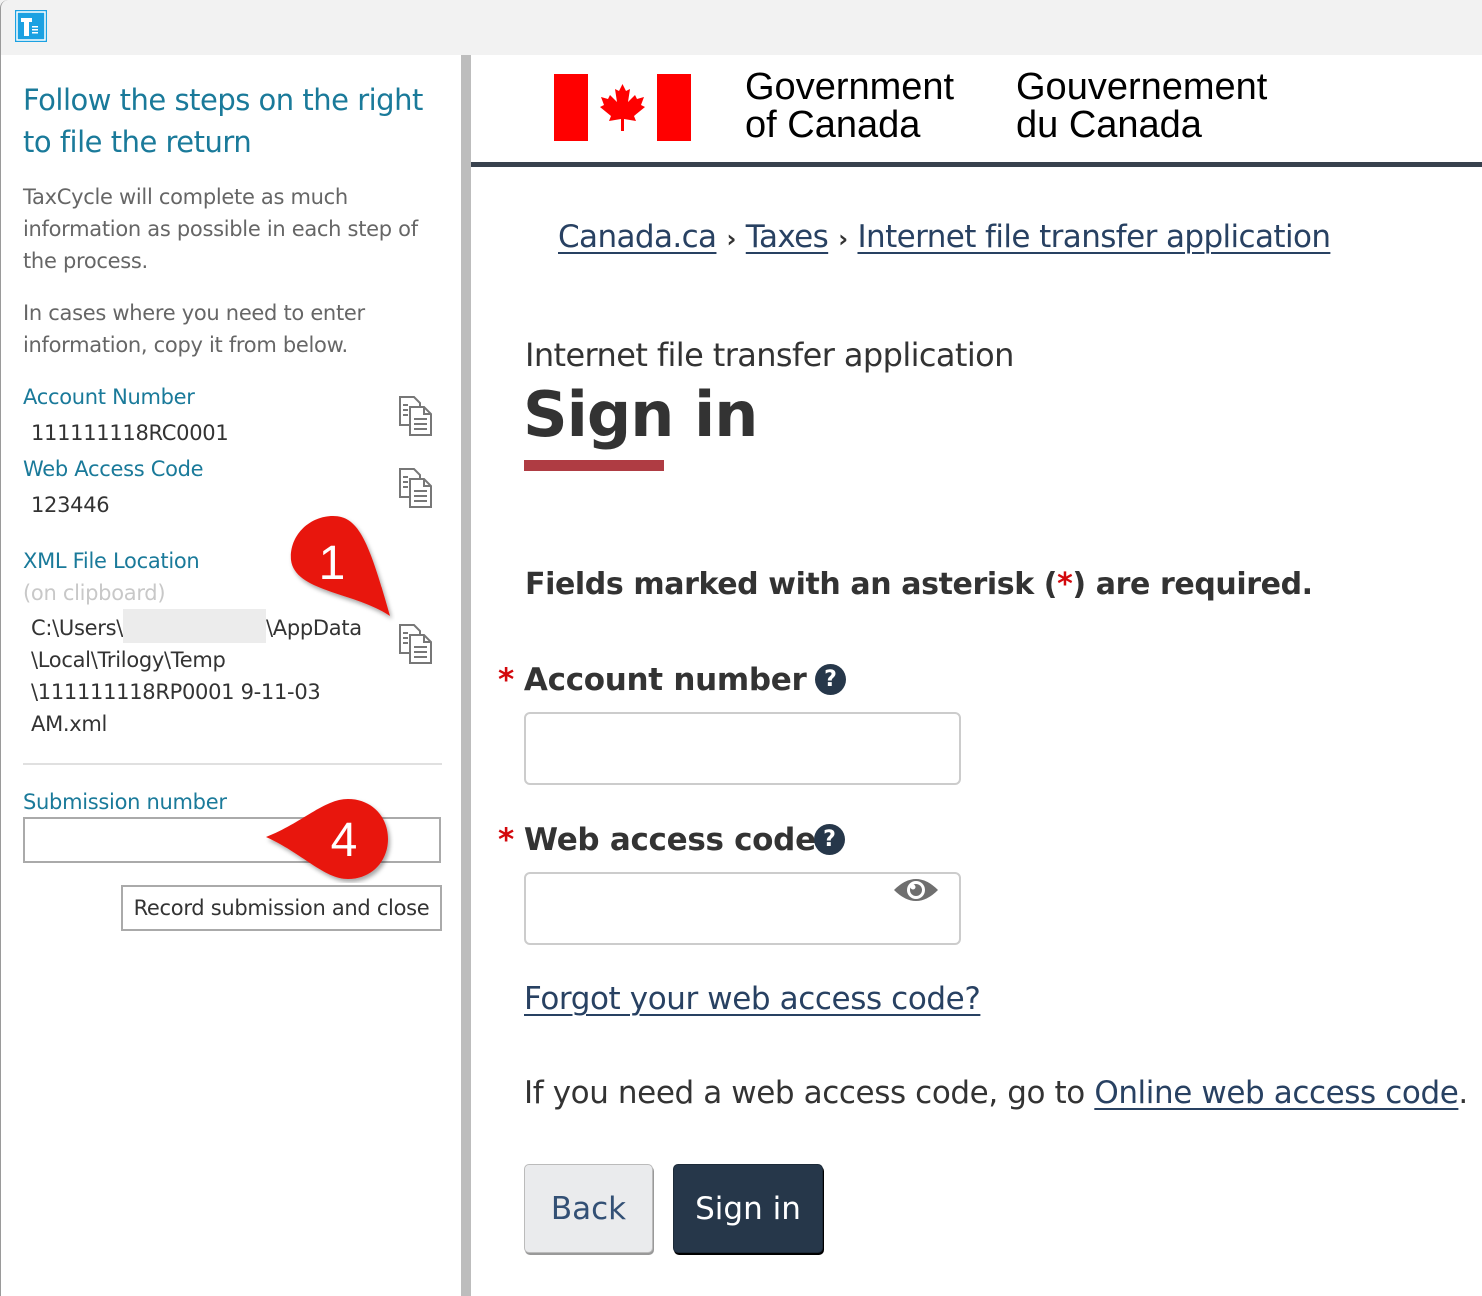  Describe the element at coordinates (94, 593) in the screenshot. I see `on-clipboard-note: (on clipboard)` at that location.